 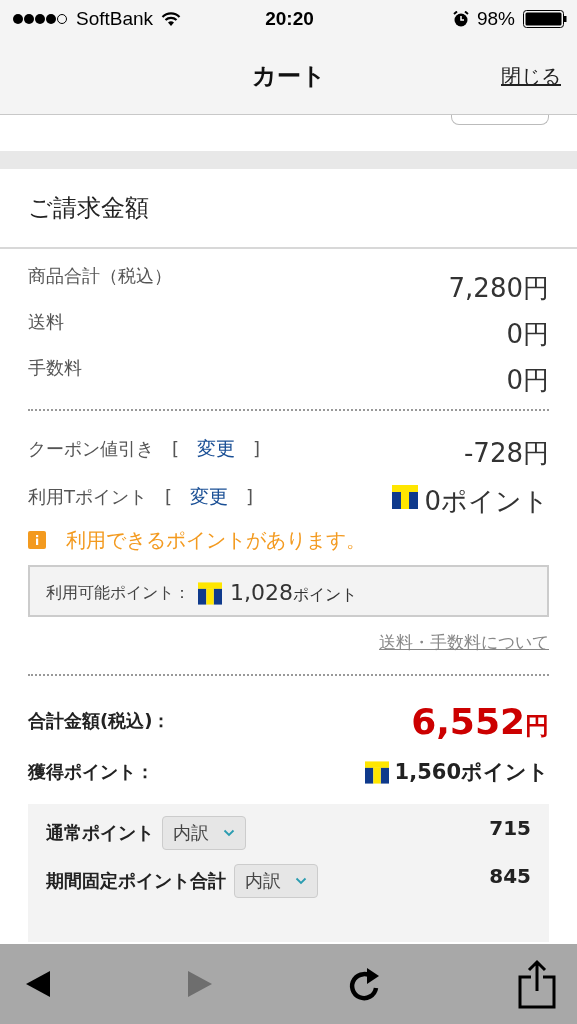 What do you see at coordinates (531, 76) in the screenshot?
I see `close-link: 閉じる` at bounding box center [531, 76].